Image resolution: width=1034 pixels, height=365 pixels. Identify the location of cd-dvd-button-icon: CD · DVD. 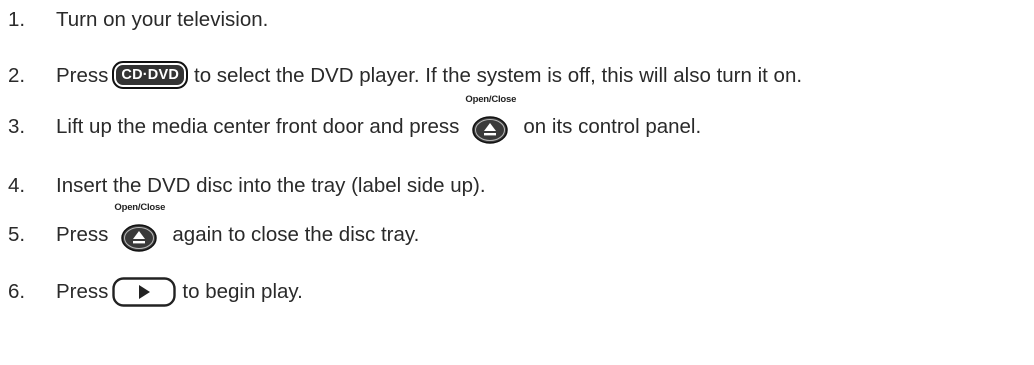
(150, 75).